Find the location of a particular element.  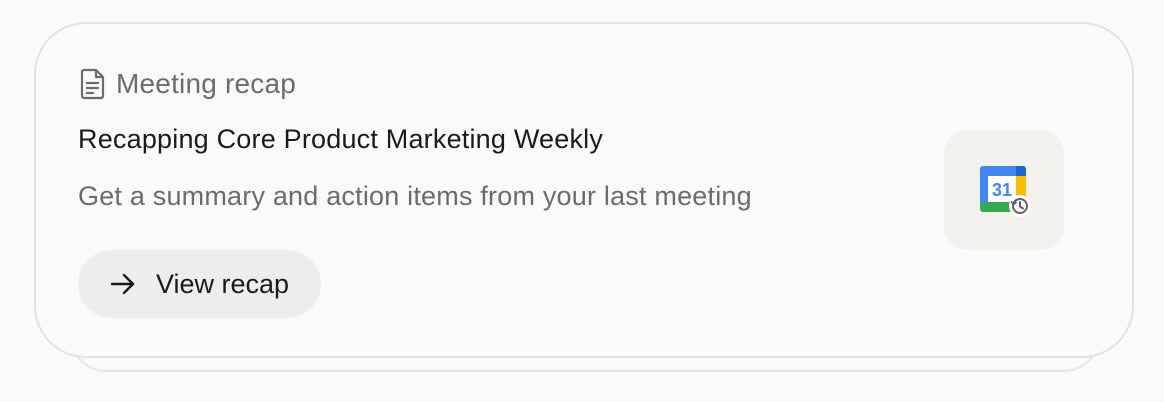

card-header: Meeting recap is located at coordinates (188, 84).